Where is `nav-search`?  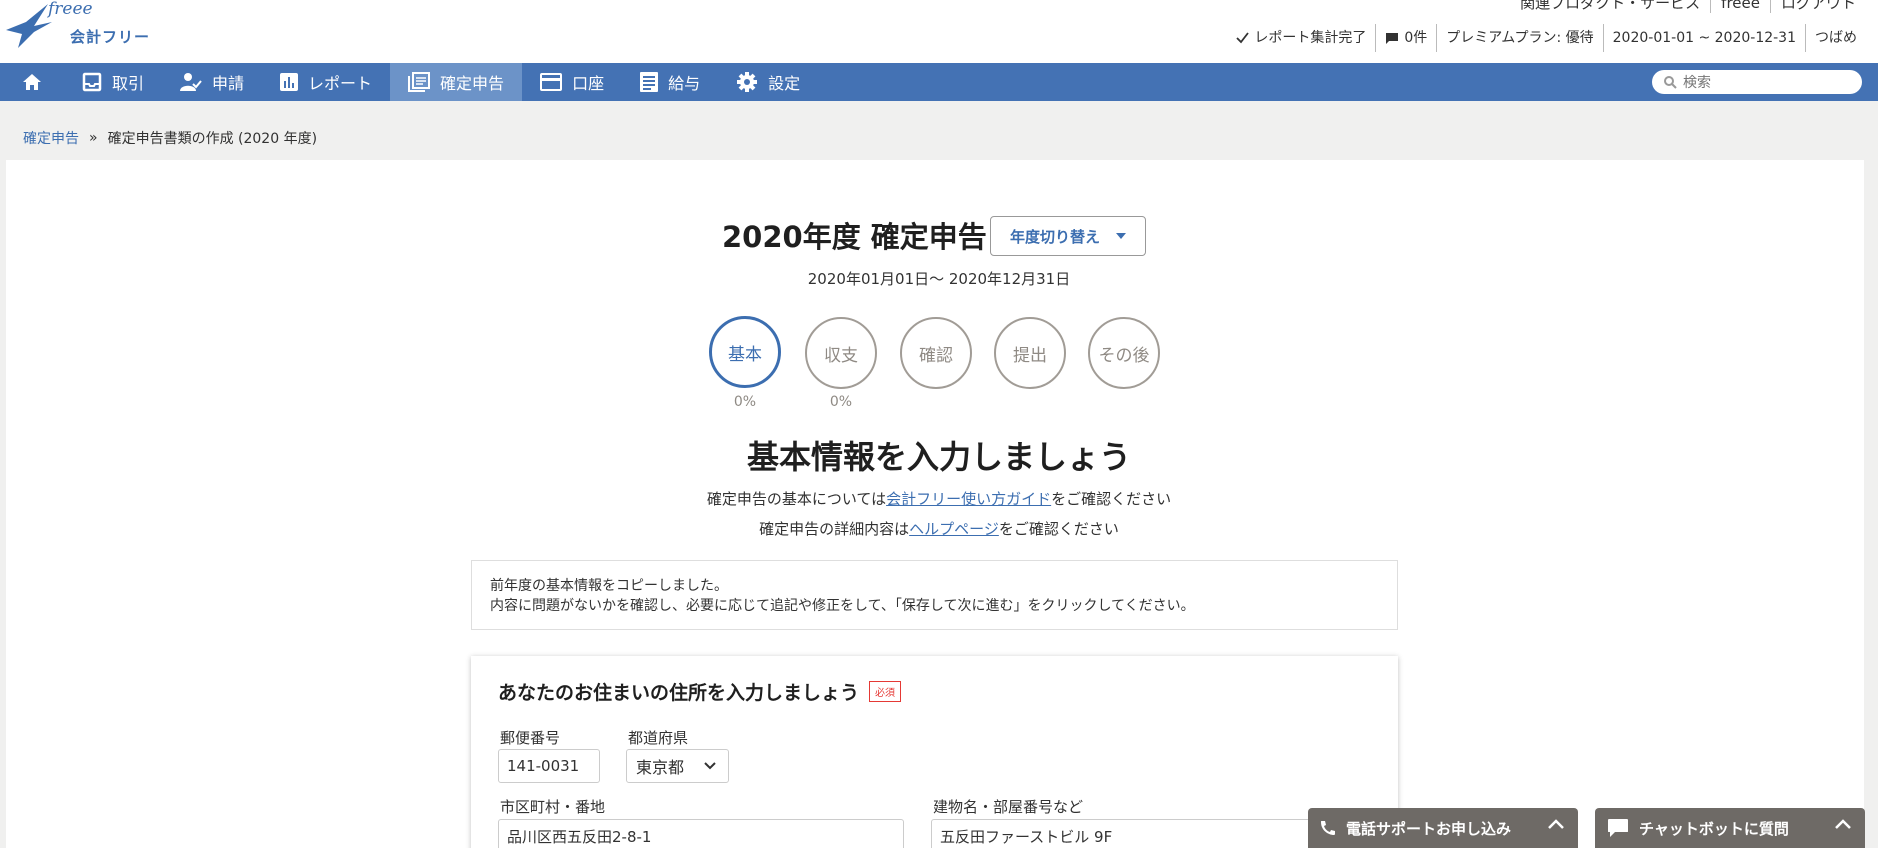
nav-search is located at coordinates (1757, 82).